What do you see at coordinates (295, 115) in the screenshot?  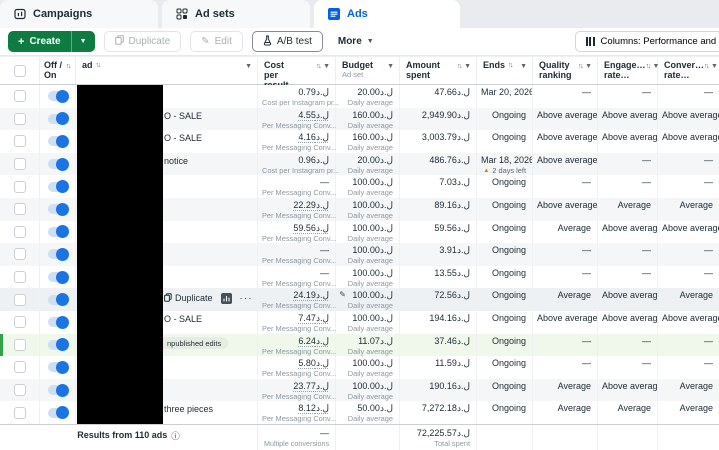 I see `cost-per-result-value: 4.55ل.د` at bounding box center [295, 115].